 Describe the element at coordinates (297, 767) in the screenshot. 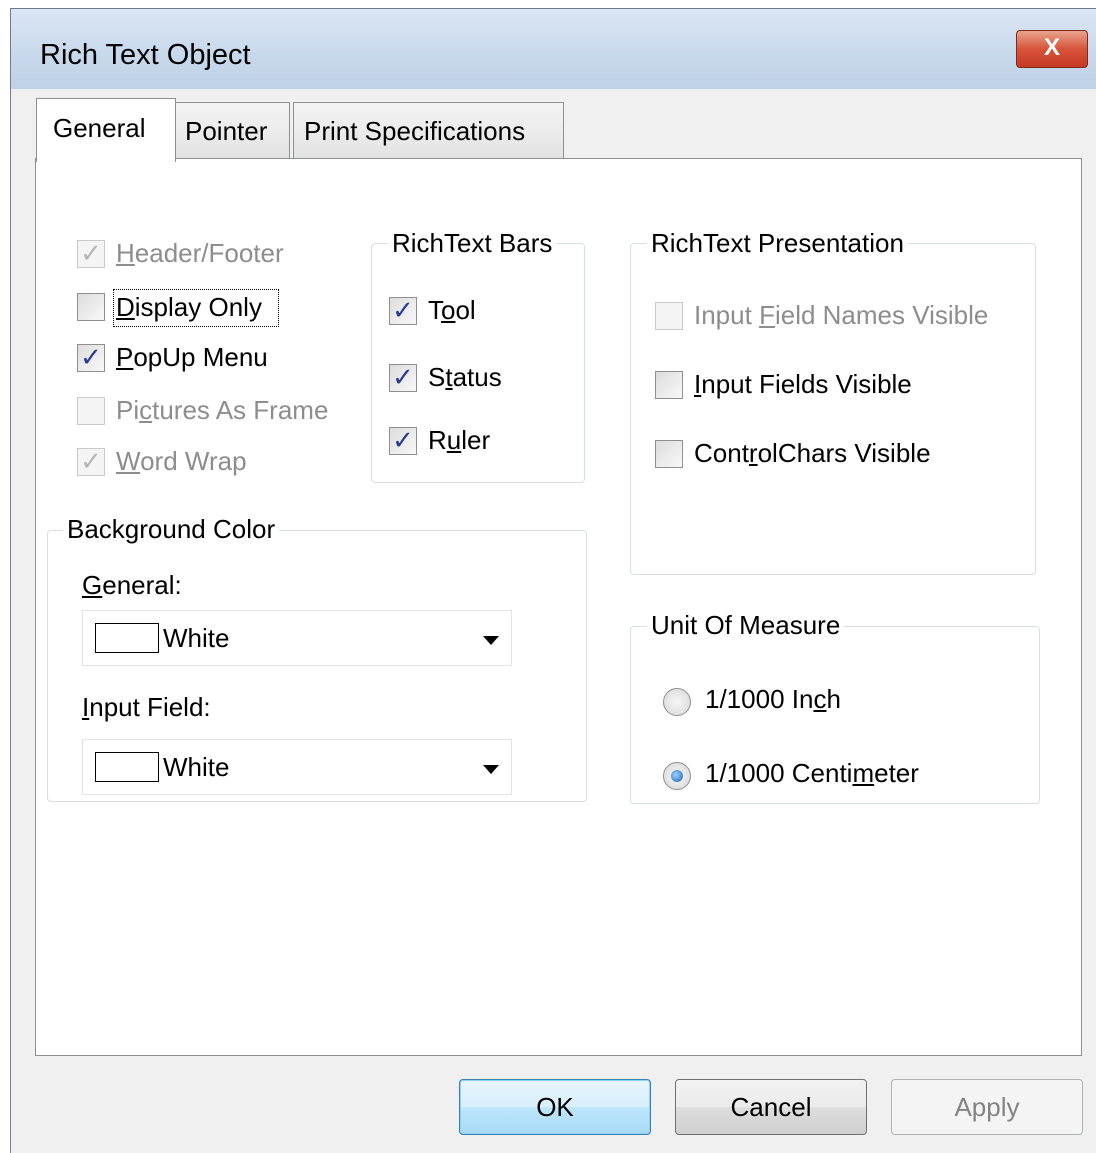

I see `input-field-color-dropdown: White` at that location.